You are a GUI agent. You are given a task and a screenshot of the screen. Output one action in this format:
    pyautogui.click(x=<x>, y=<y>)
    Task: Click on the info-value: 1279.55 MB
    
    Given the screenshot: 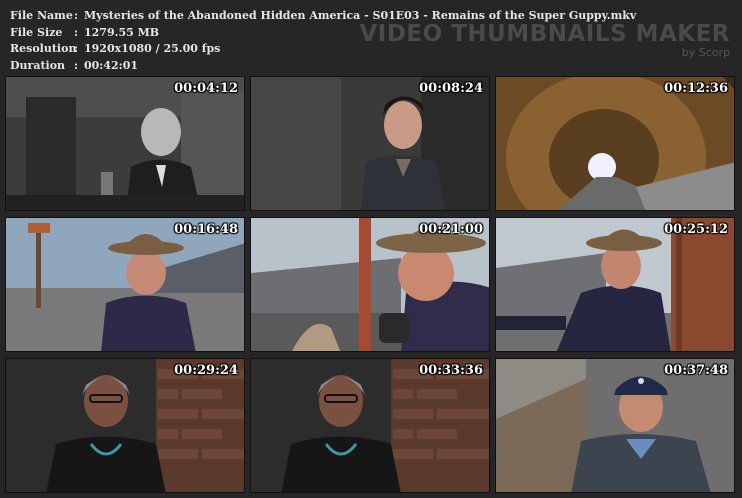 What is the action you would take?
    pyautogui.click(x=122, y=32)
    